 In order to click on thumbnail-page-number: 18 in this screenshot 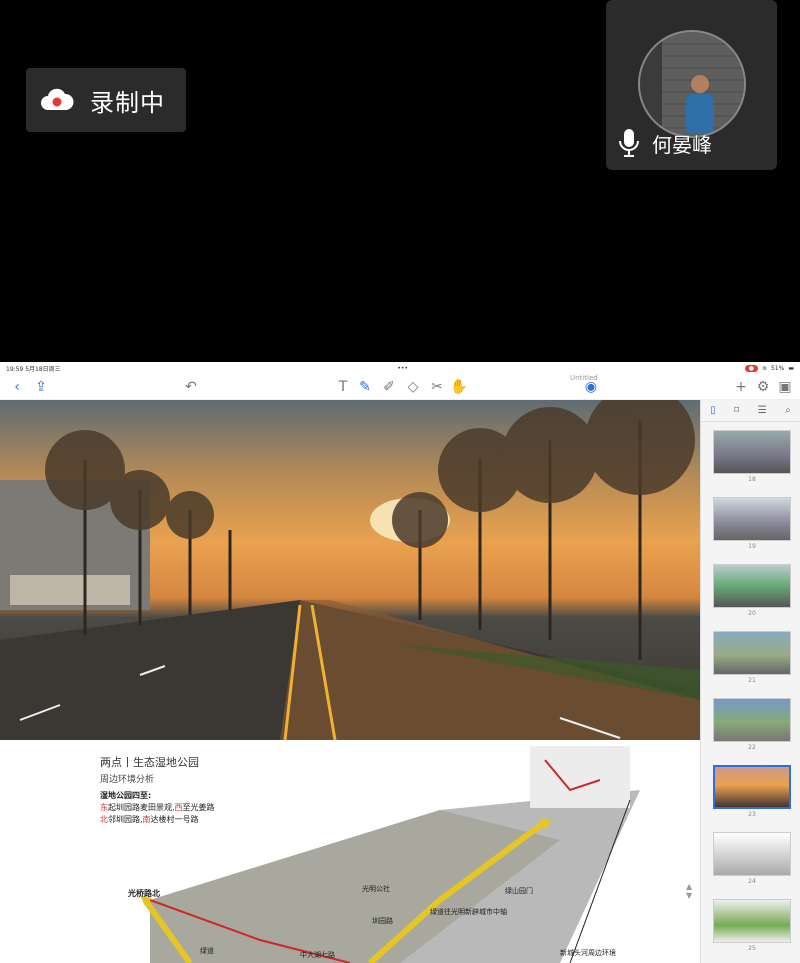, I will do `click(752, 479)`.